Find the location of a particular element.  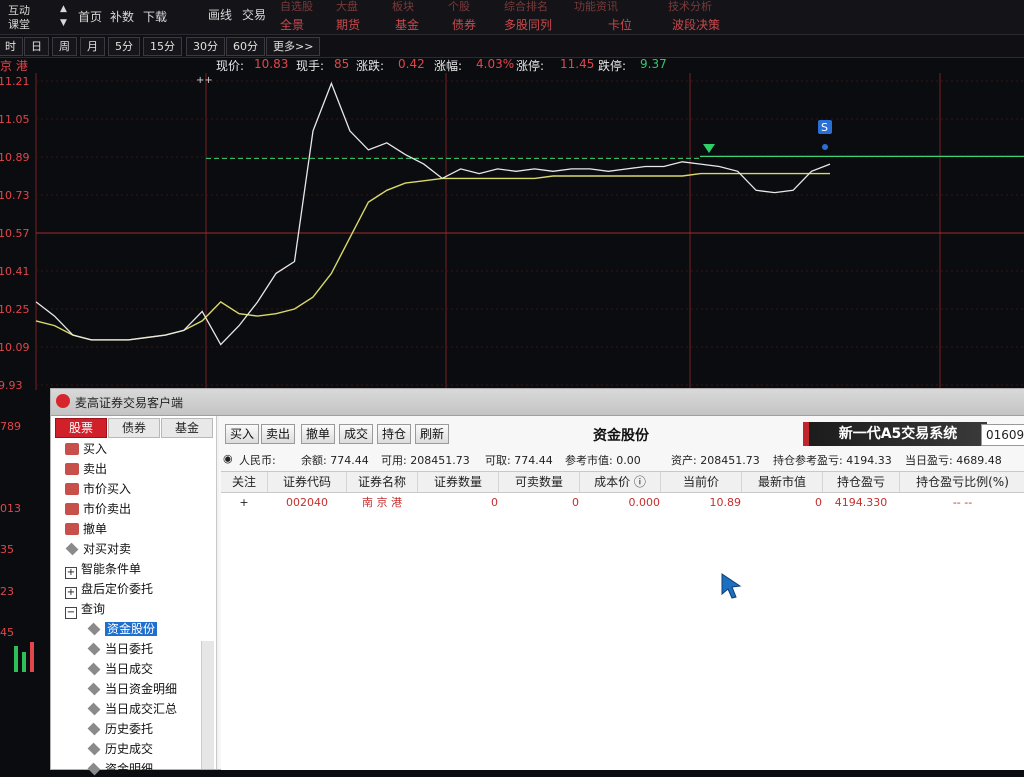

tree-item: 市价卖出 is located at coordinates (98, 508).